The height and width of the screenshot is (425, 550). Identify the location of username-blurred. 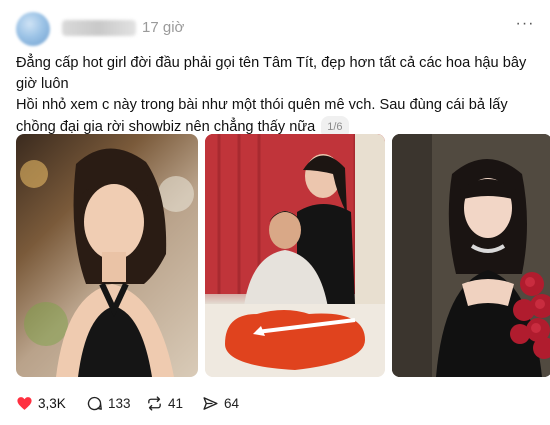
(99, 28).